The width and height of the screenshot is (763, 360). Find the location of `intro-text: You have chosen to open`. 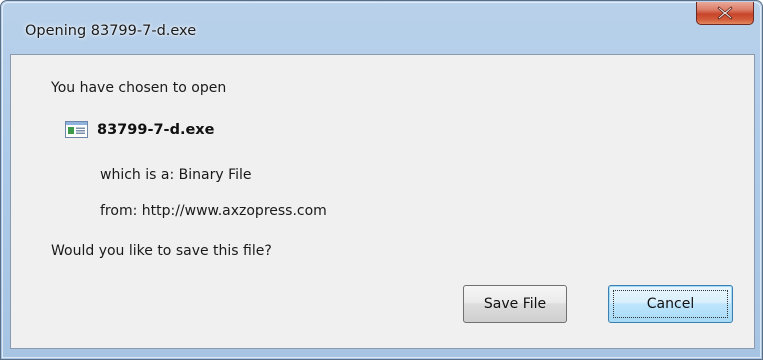

intro-text: You have chosen to open is located at coordinates (139, 88).